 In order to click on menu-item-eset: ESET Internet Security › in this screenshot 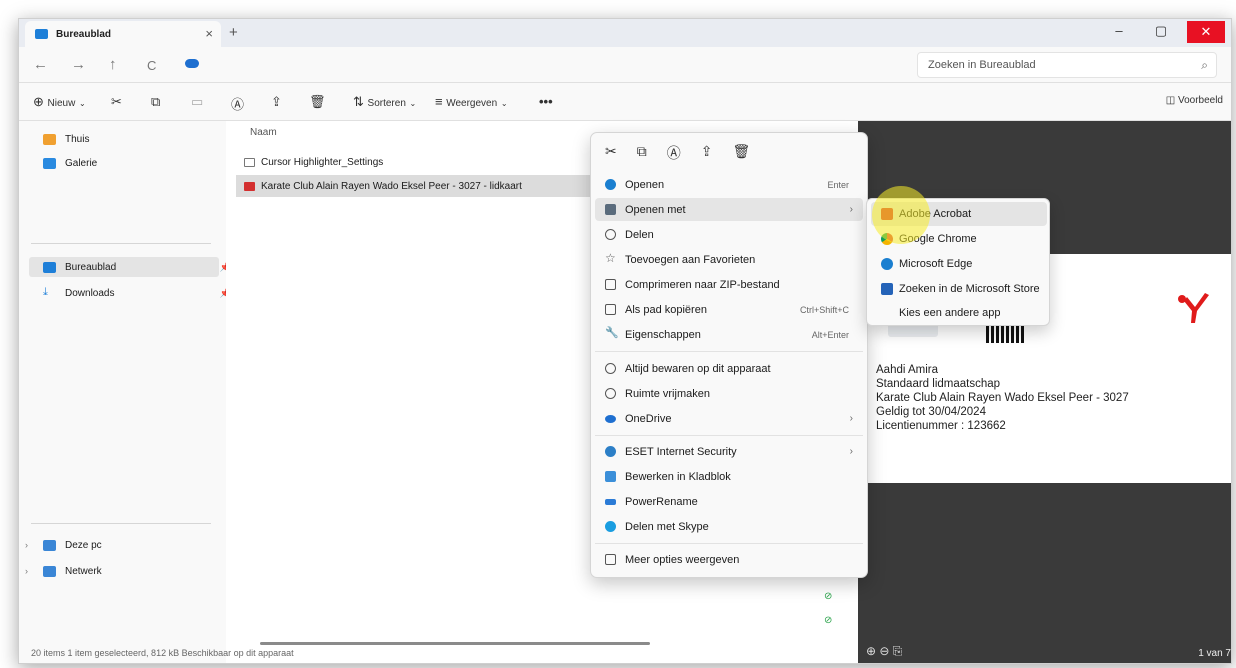, I will do `click(729, 451)`.